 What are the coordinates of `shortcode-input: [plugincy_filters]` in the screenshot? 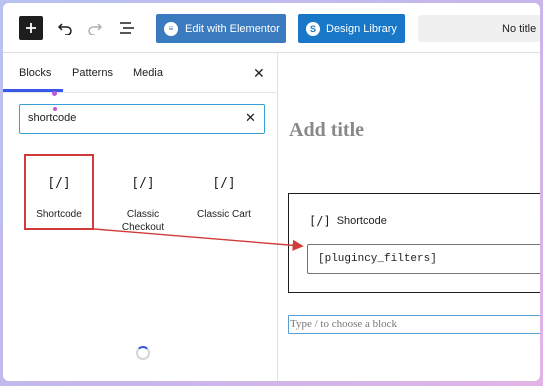 It's located at (423, 259).